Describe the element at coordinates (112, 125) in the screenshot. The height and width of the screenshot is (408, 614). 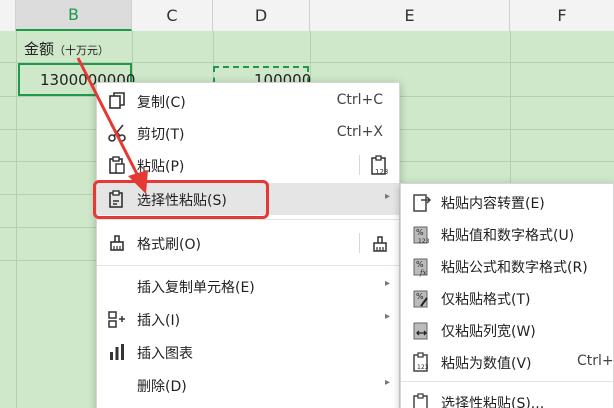
I see `annotation-arrow` at that location.